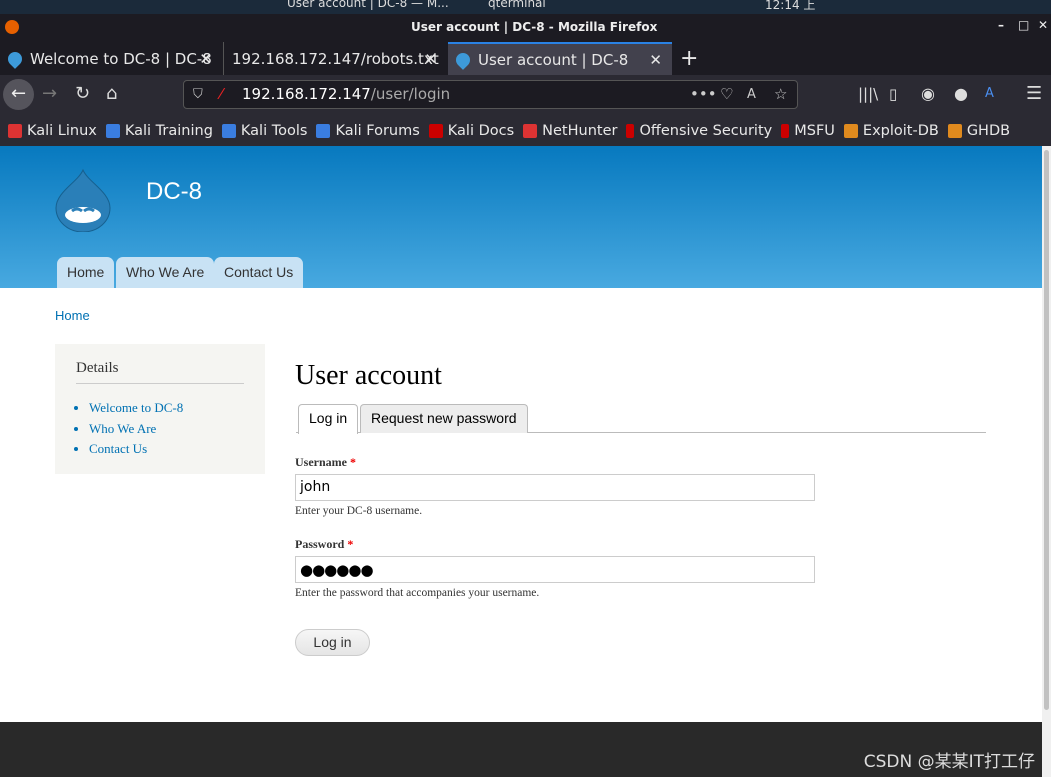 This screenshot has height=777, width=1051. I want to click on breadcrumb-home: Home, so click(72, 315).